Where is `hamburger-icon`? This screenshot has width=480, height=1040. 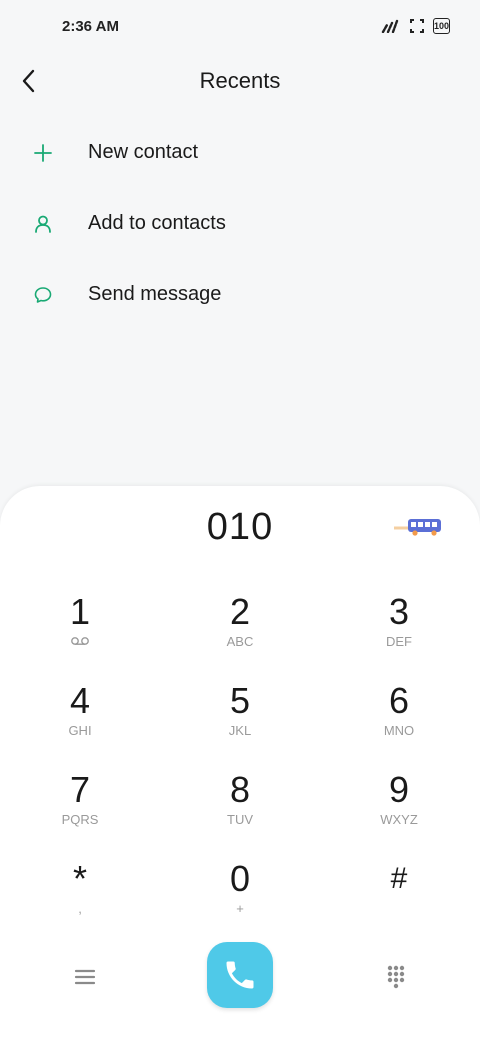 hamburger-icon is located at coordinates (85, 977).